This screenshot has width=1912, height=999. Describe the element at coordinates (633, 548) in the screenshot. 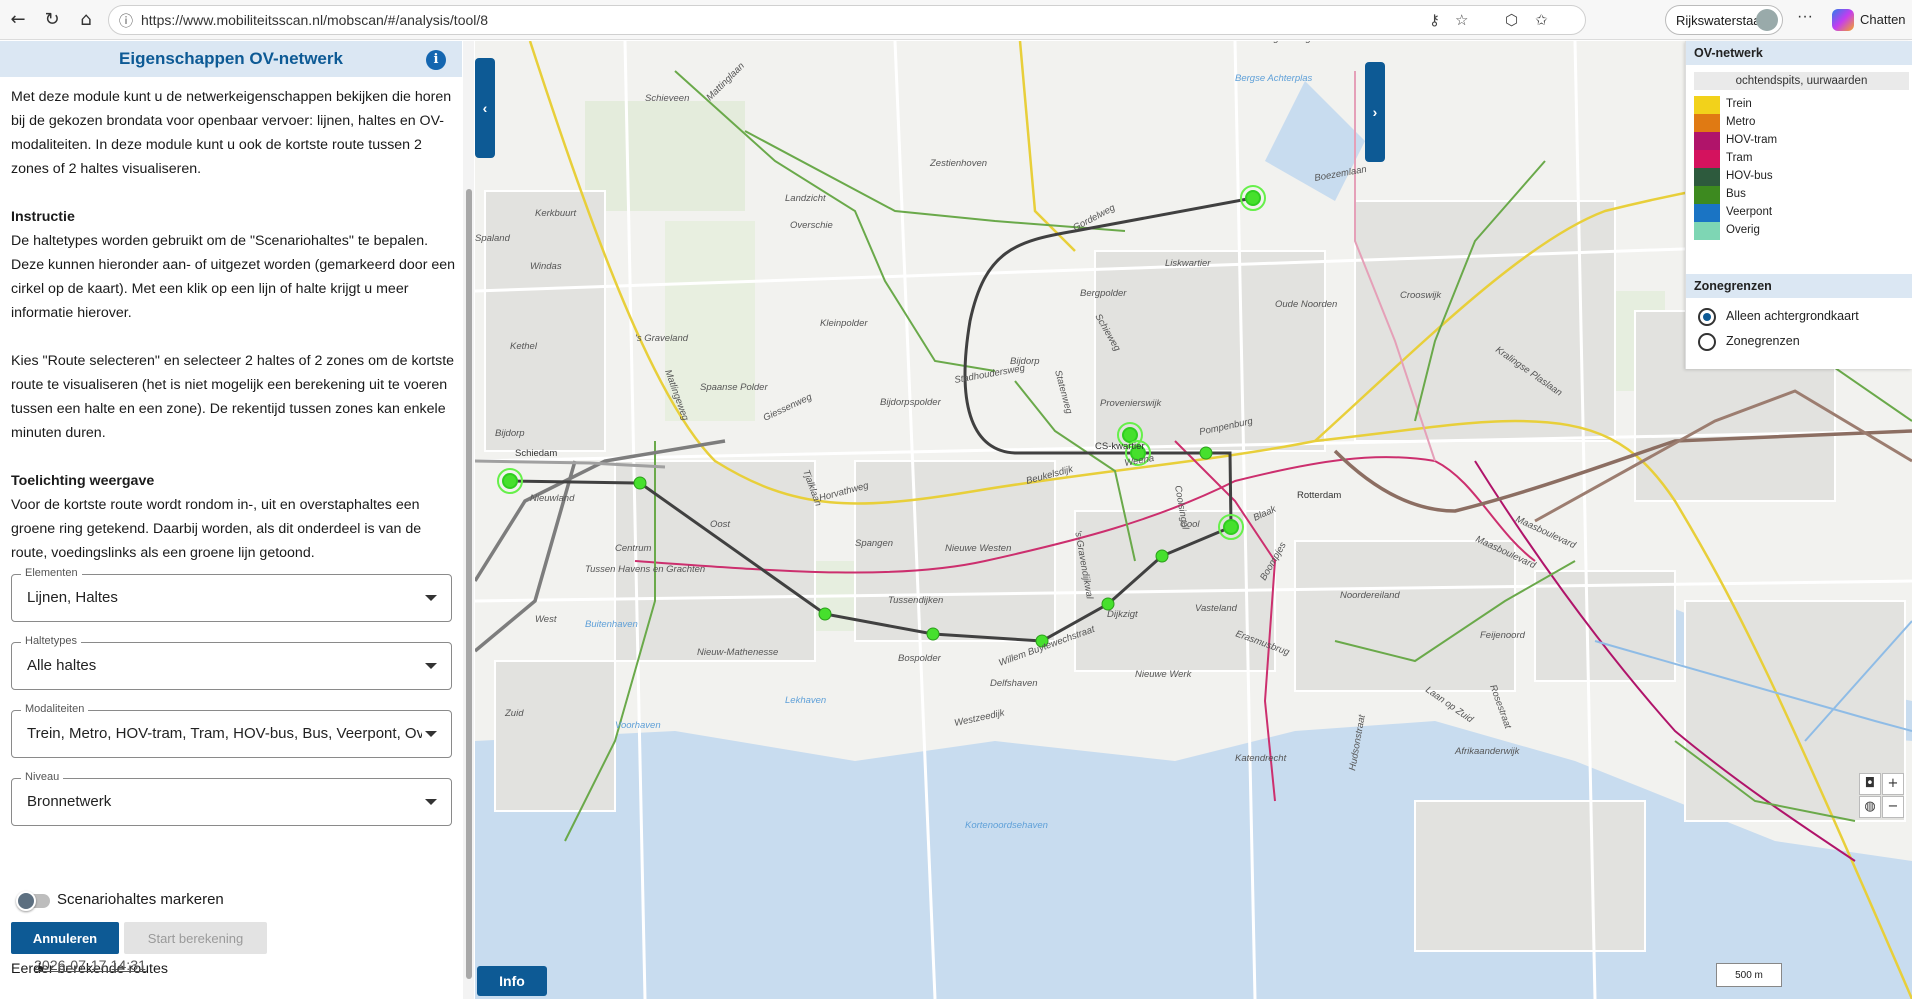

I see `svg-text: Centrum` at that location.